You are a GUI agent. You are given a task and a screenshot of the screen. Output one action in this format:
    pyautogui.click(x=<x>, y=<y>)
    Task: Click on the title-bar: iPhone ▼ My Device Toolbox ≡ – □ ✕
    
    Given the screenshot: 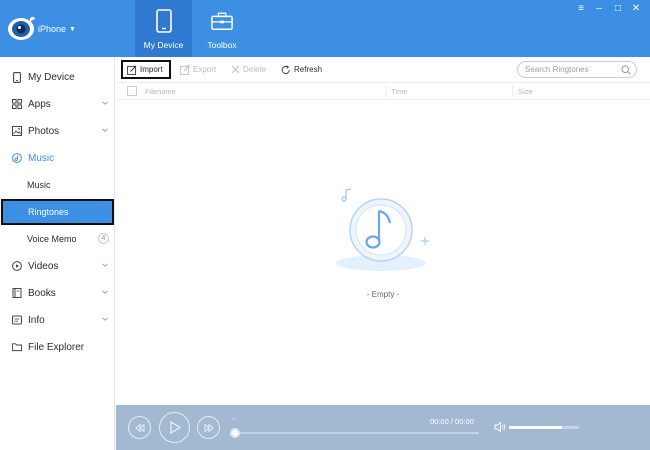 What is the action you would take?
    pyautogui.click(x=325, y=28)
    